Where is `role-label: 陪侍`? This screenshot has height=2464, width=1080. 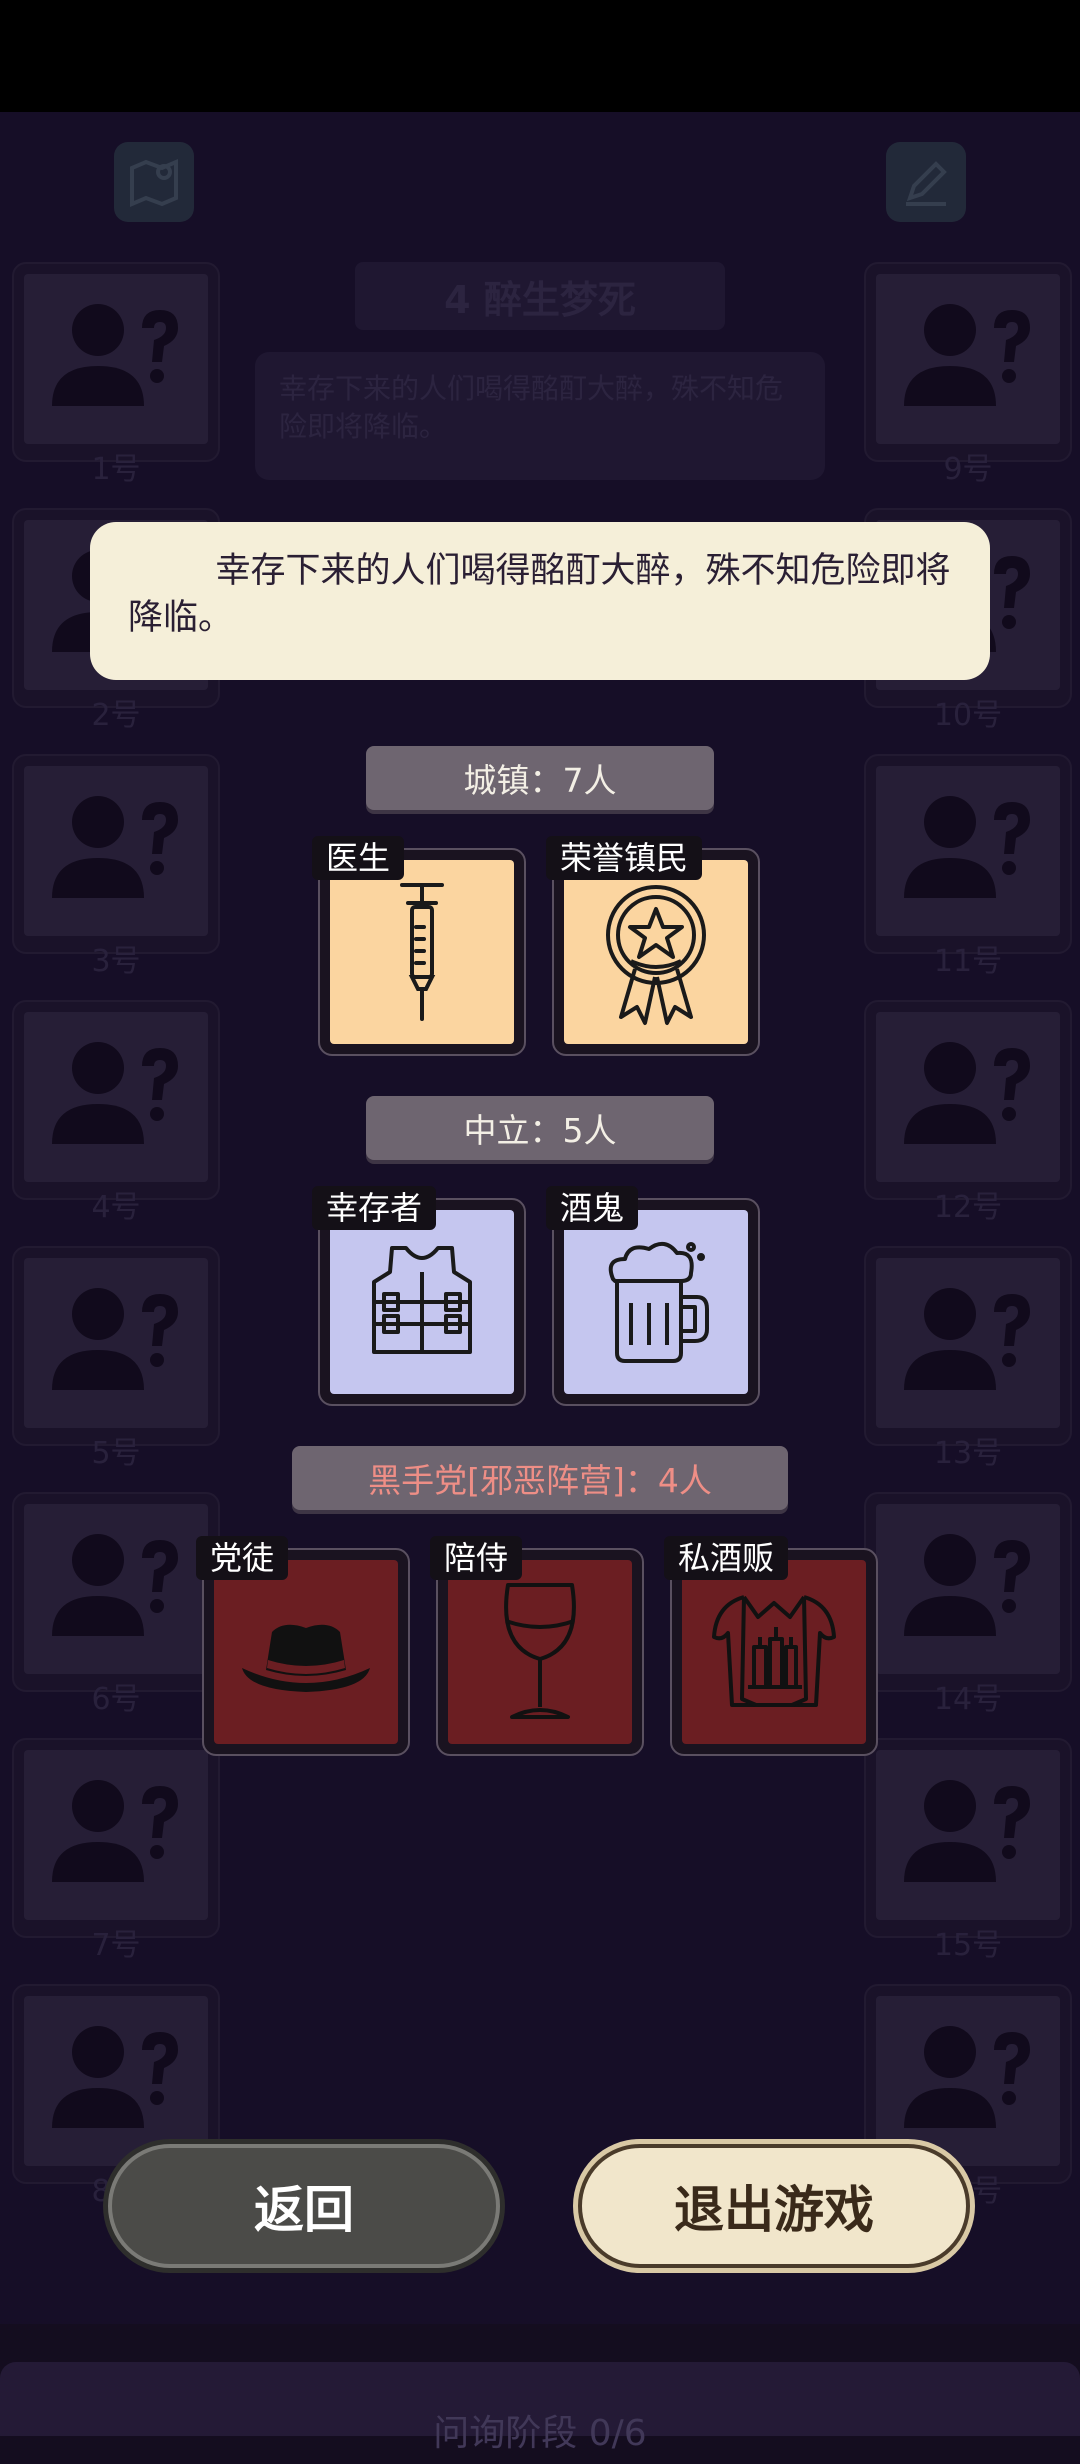 role-label: 陪侍 is located at coordinates (476, 1558).